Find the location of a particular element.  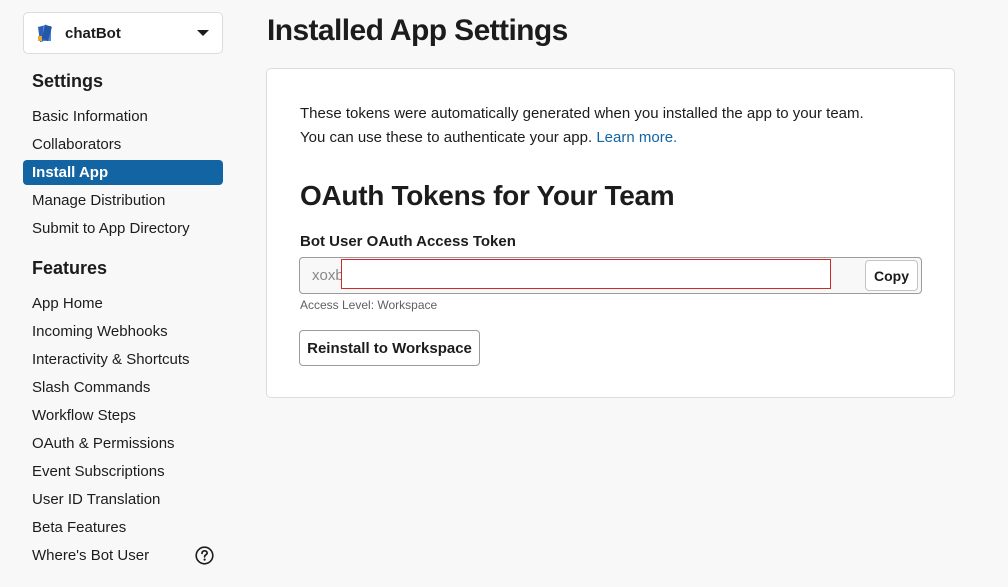

learn-more-link: Learn more. is located at coordinates (636, 137).